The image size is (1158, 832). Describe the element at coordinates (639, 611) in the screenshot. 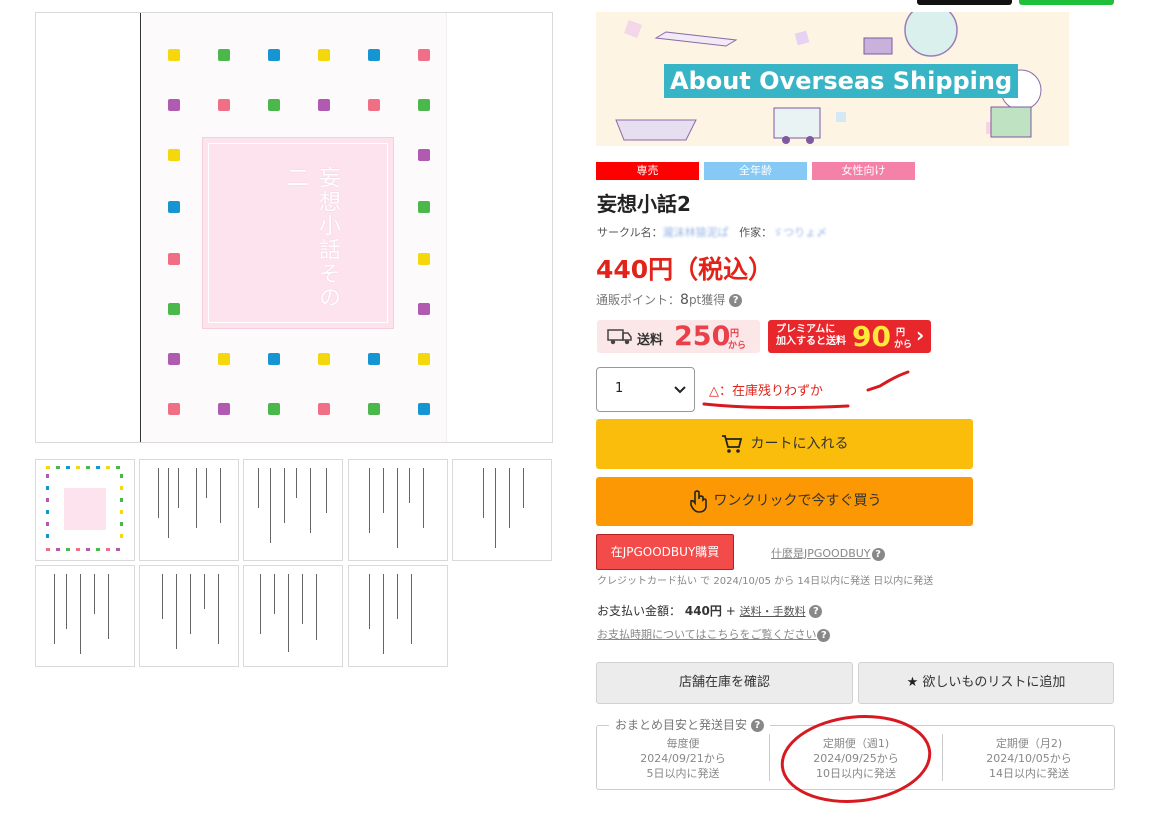

I see `payment-label: お支払い金額：` at that location.